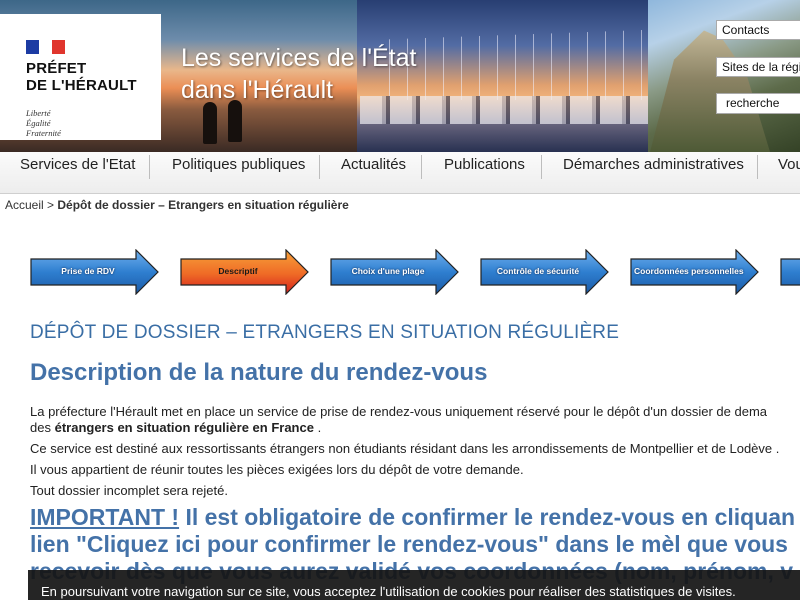 Image resolution: width=800 pixels, height=600 pixels. I want to click on step-label: Coordonnées personnelles, so click(689, 271).